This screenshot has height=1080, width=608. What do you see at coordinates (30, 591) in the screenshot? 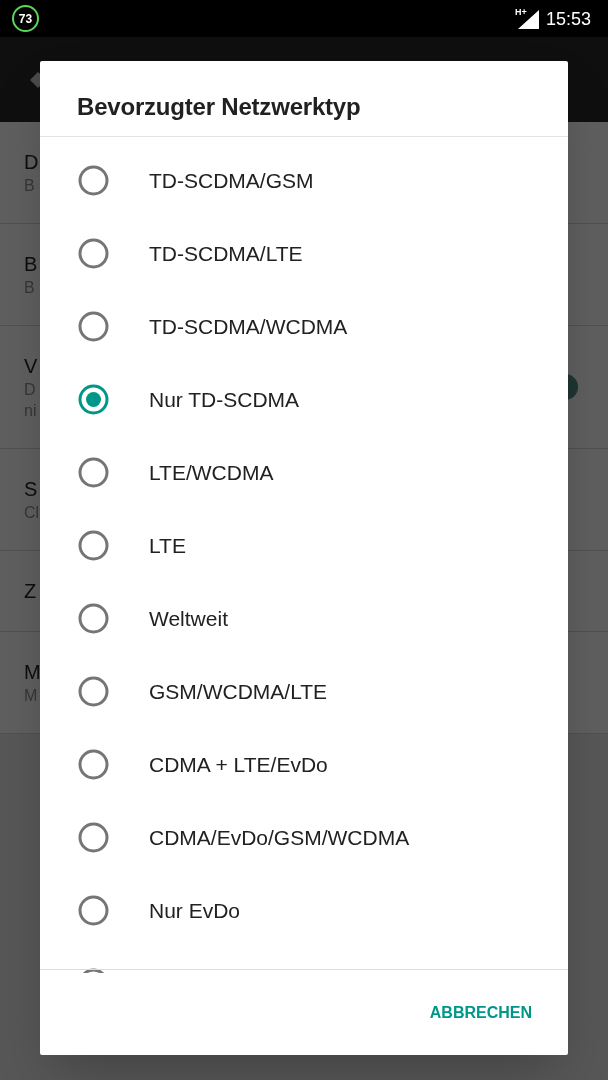
I see `setting-title: Z` at bounding box center [30, 591].